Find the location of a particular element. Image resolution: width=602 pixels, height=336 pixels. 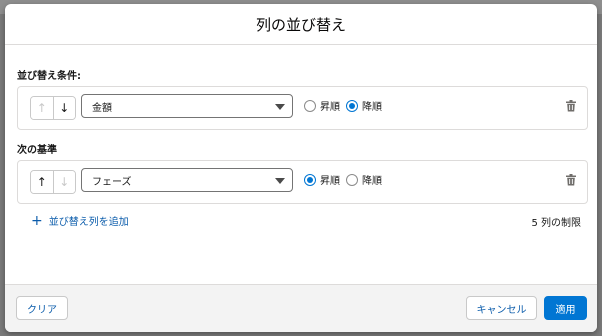

field-select-value: 金額 is located at coordinates (102, 108).